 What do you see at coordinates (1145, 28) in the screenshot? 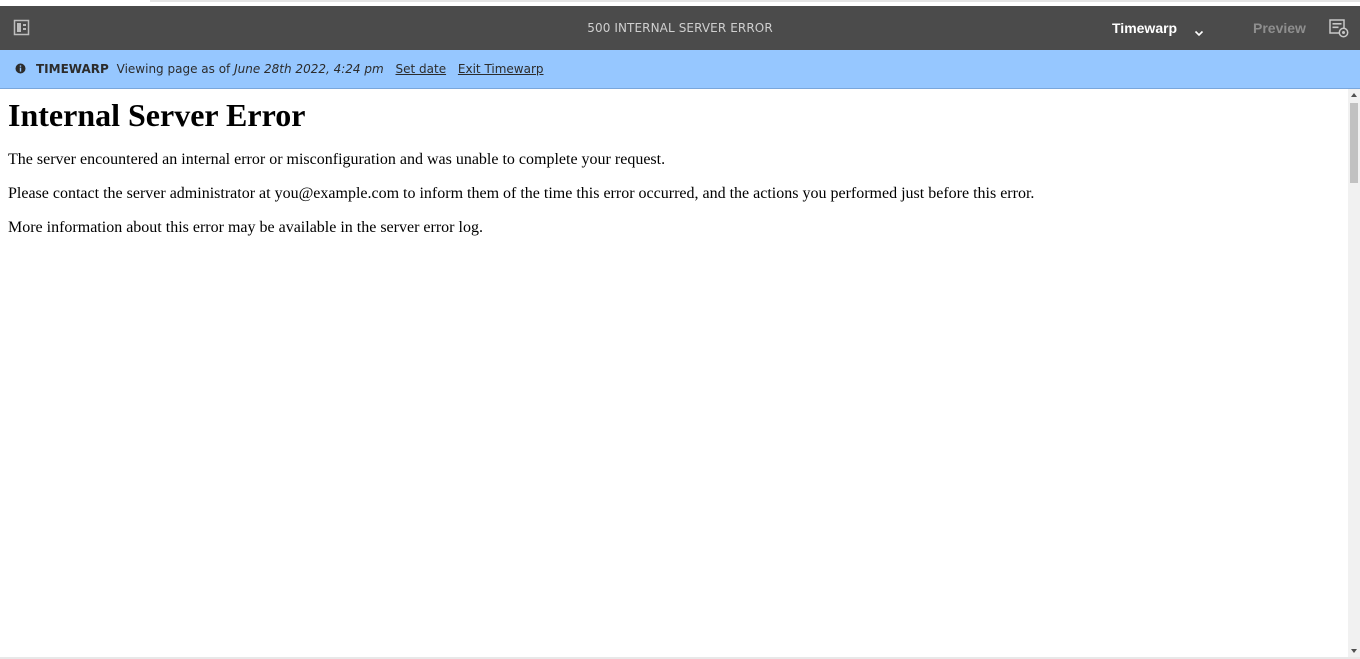
I see `mode-label: Timewarp` at bounding box center [1145, 28].